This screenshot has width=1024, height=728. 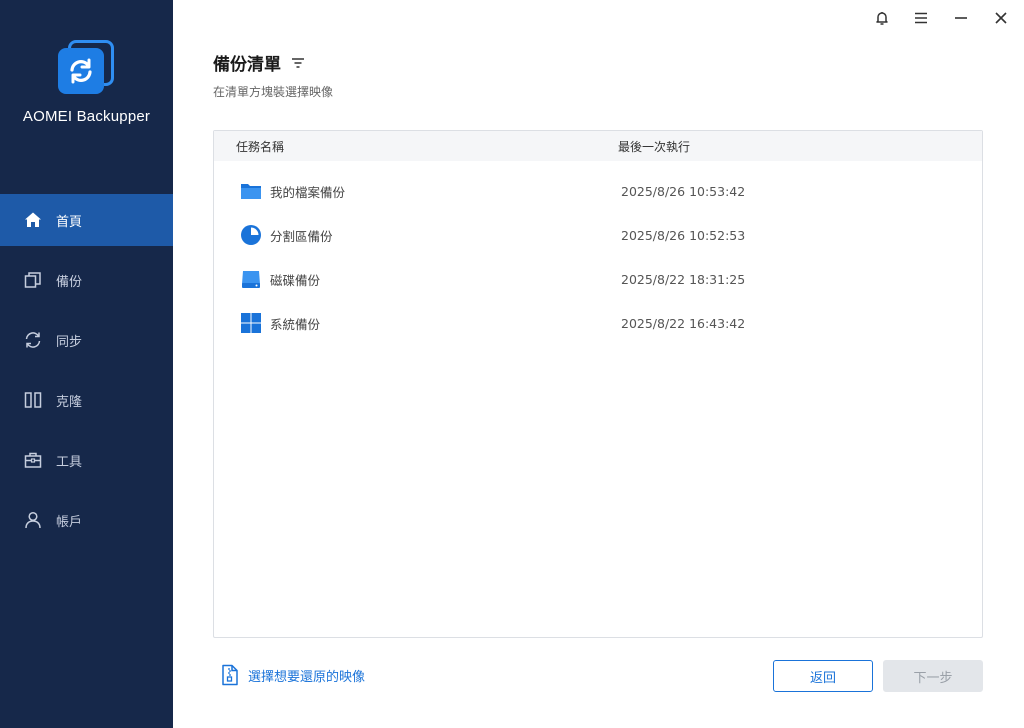 I want to click on notification-button, so click(x=882, y=20).